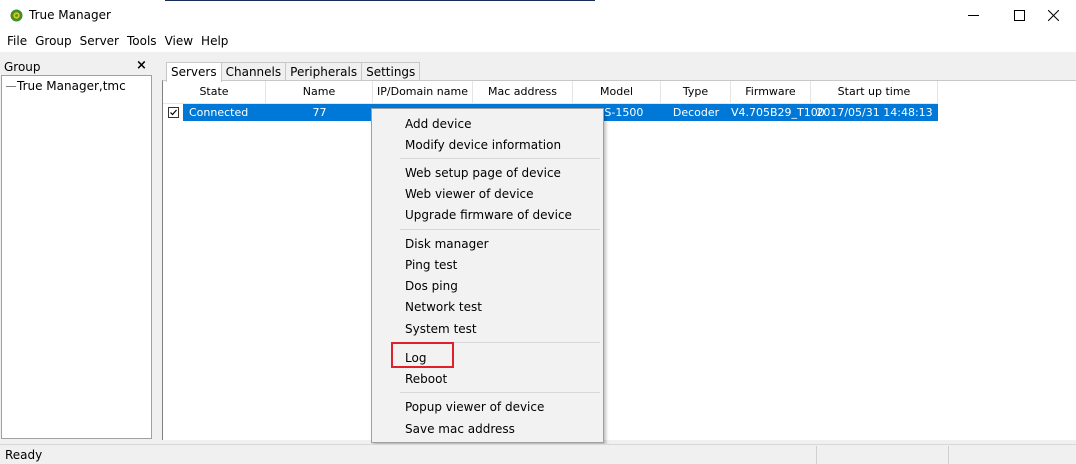 The image size is (1076, 464). I want to click on group-panel-title: Group, so click(22, 67).